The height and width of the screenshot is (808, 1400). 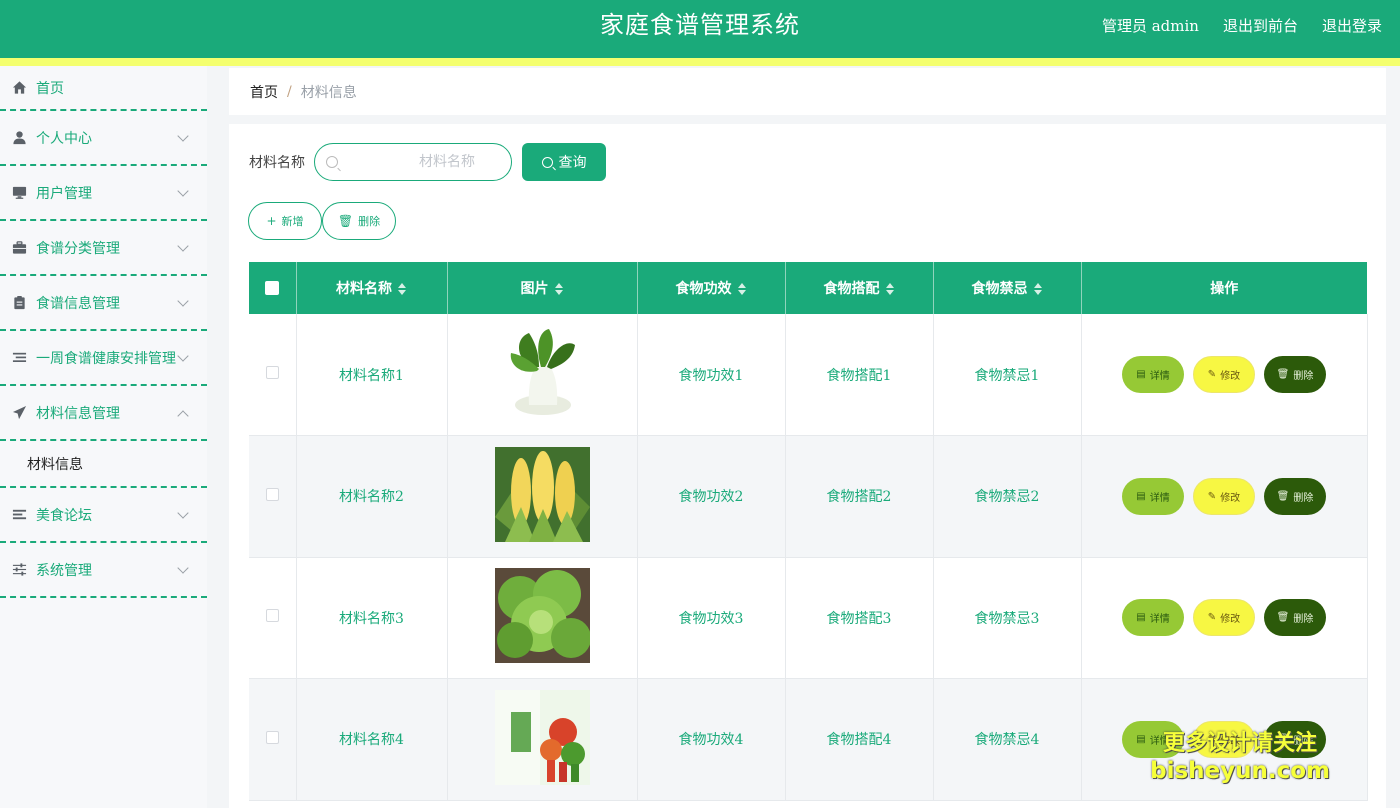 I want to click on column-header-pairing: 食物搭配, so click(x=859, y=288).